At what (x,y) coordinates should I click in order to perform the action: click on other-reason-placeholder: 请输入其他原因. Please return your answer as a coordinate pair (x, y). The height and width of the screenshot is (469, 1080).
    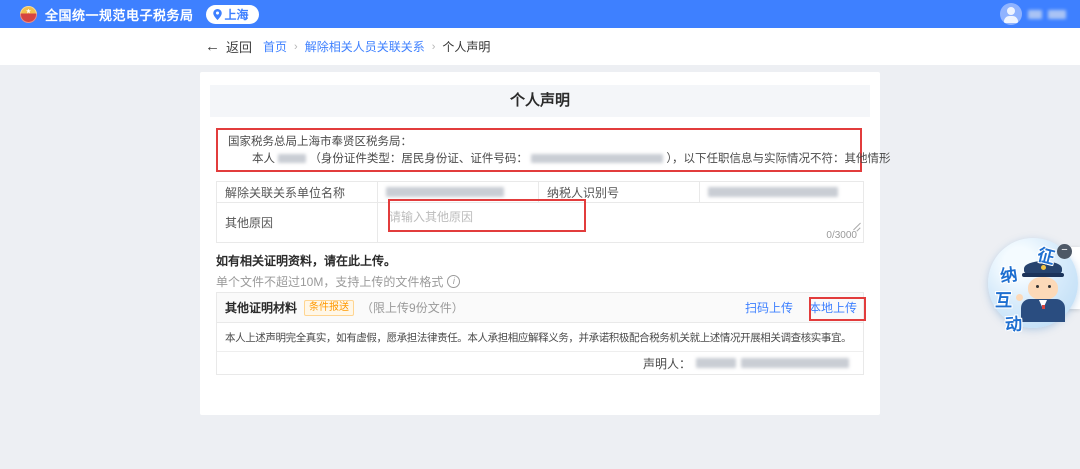
    Looking at the image, I should click on (431, 217).